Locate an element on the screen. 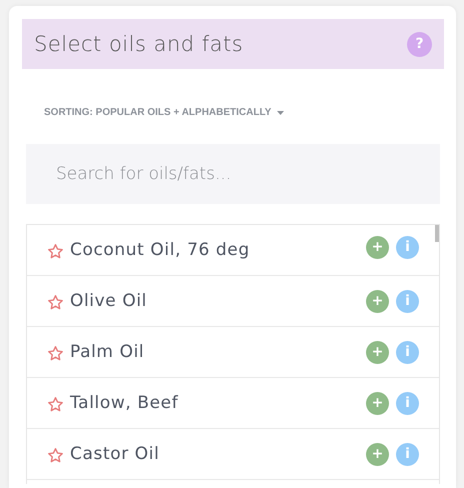 The image size is (464, 488). oil-row: Palm Oil + i is located at coordinates (233, 352).